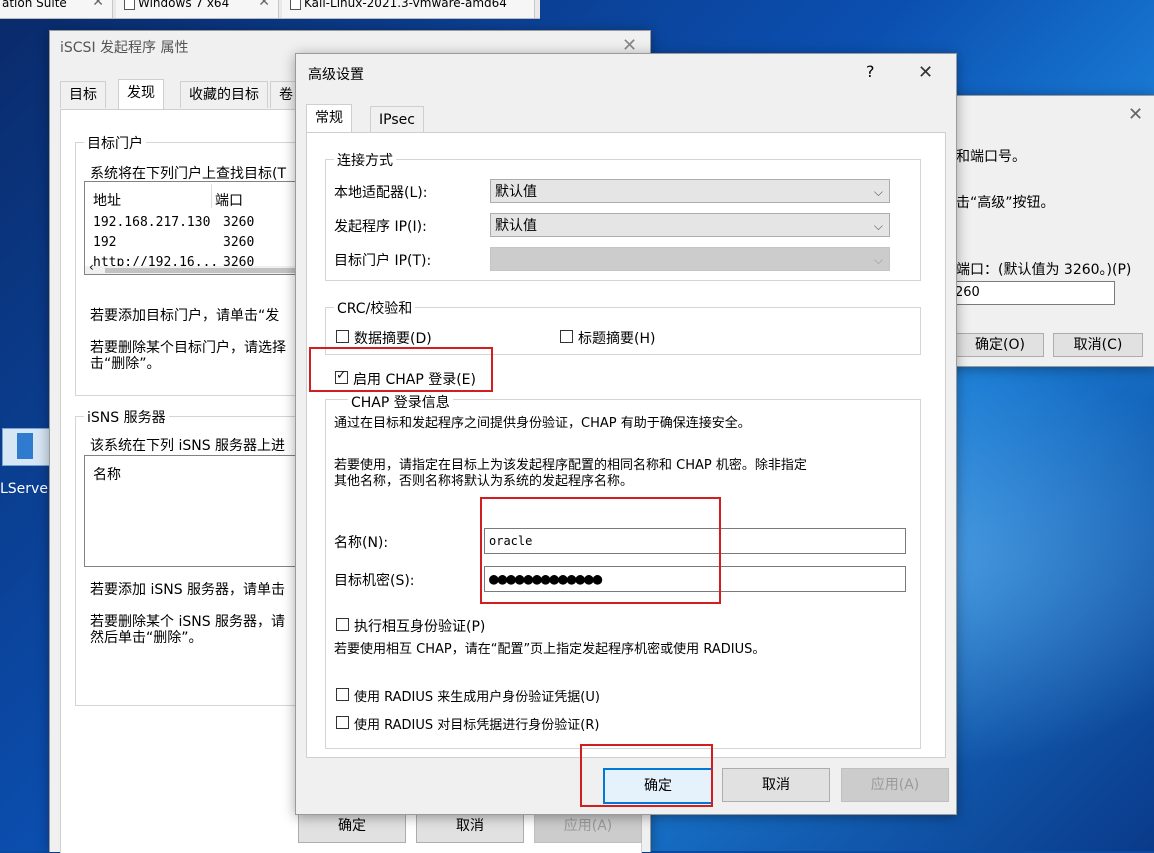 The height and width of the screenshot is (853, 1154). What do you see at coordinates (477, 725) in the screenshot?
I see `radius-authenticate-label: 使用 RADIUS 对目标凭据进行身份验证(R)` at bounding box center [477, 725].